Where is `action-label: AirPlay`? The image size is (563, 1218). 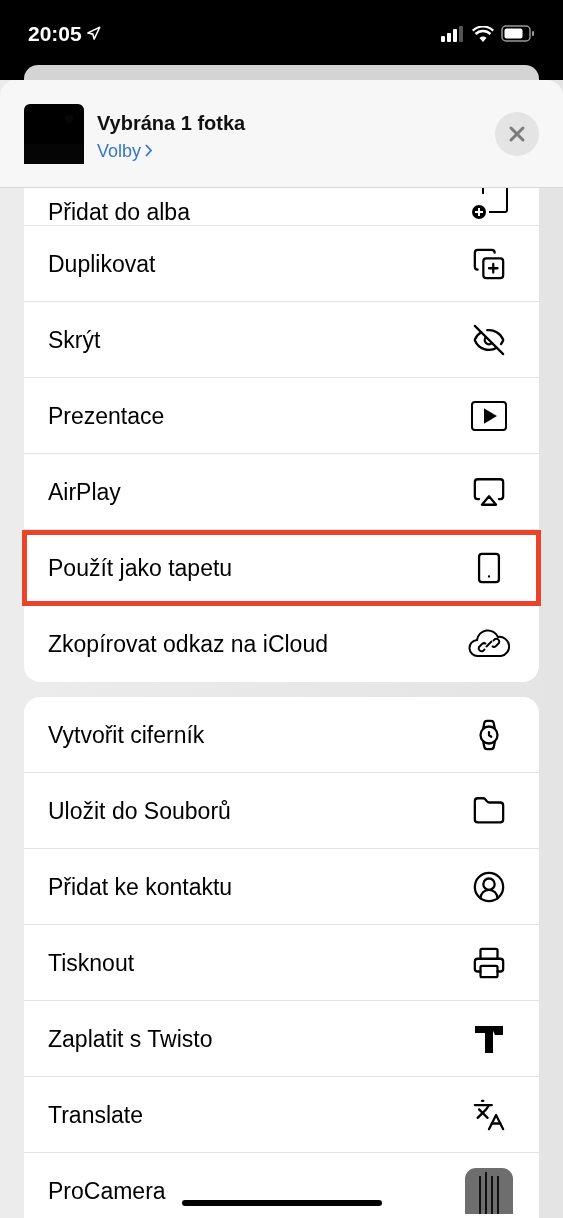
action-label: AirPlay is located at coordinates (84, 492).